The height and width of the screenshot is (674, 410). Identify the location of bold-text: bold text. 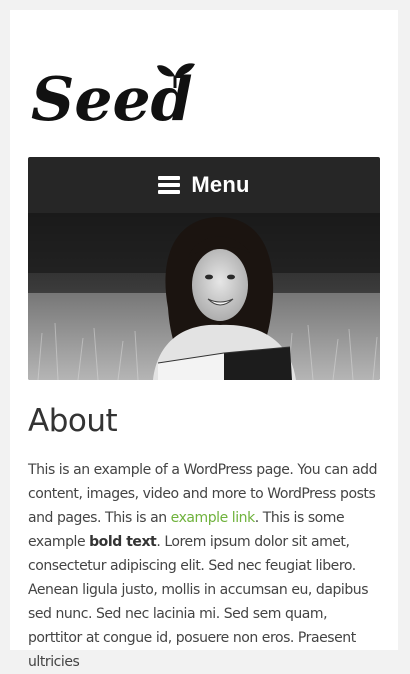
(123, 542).